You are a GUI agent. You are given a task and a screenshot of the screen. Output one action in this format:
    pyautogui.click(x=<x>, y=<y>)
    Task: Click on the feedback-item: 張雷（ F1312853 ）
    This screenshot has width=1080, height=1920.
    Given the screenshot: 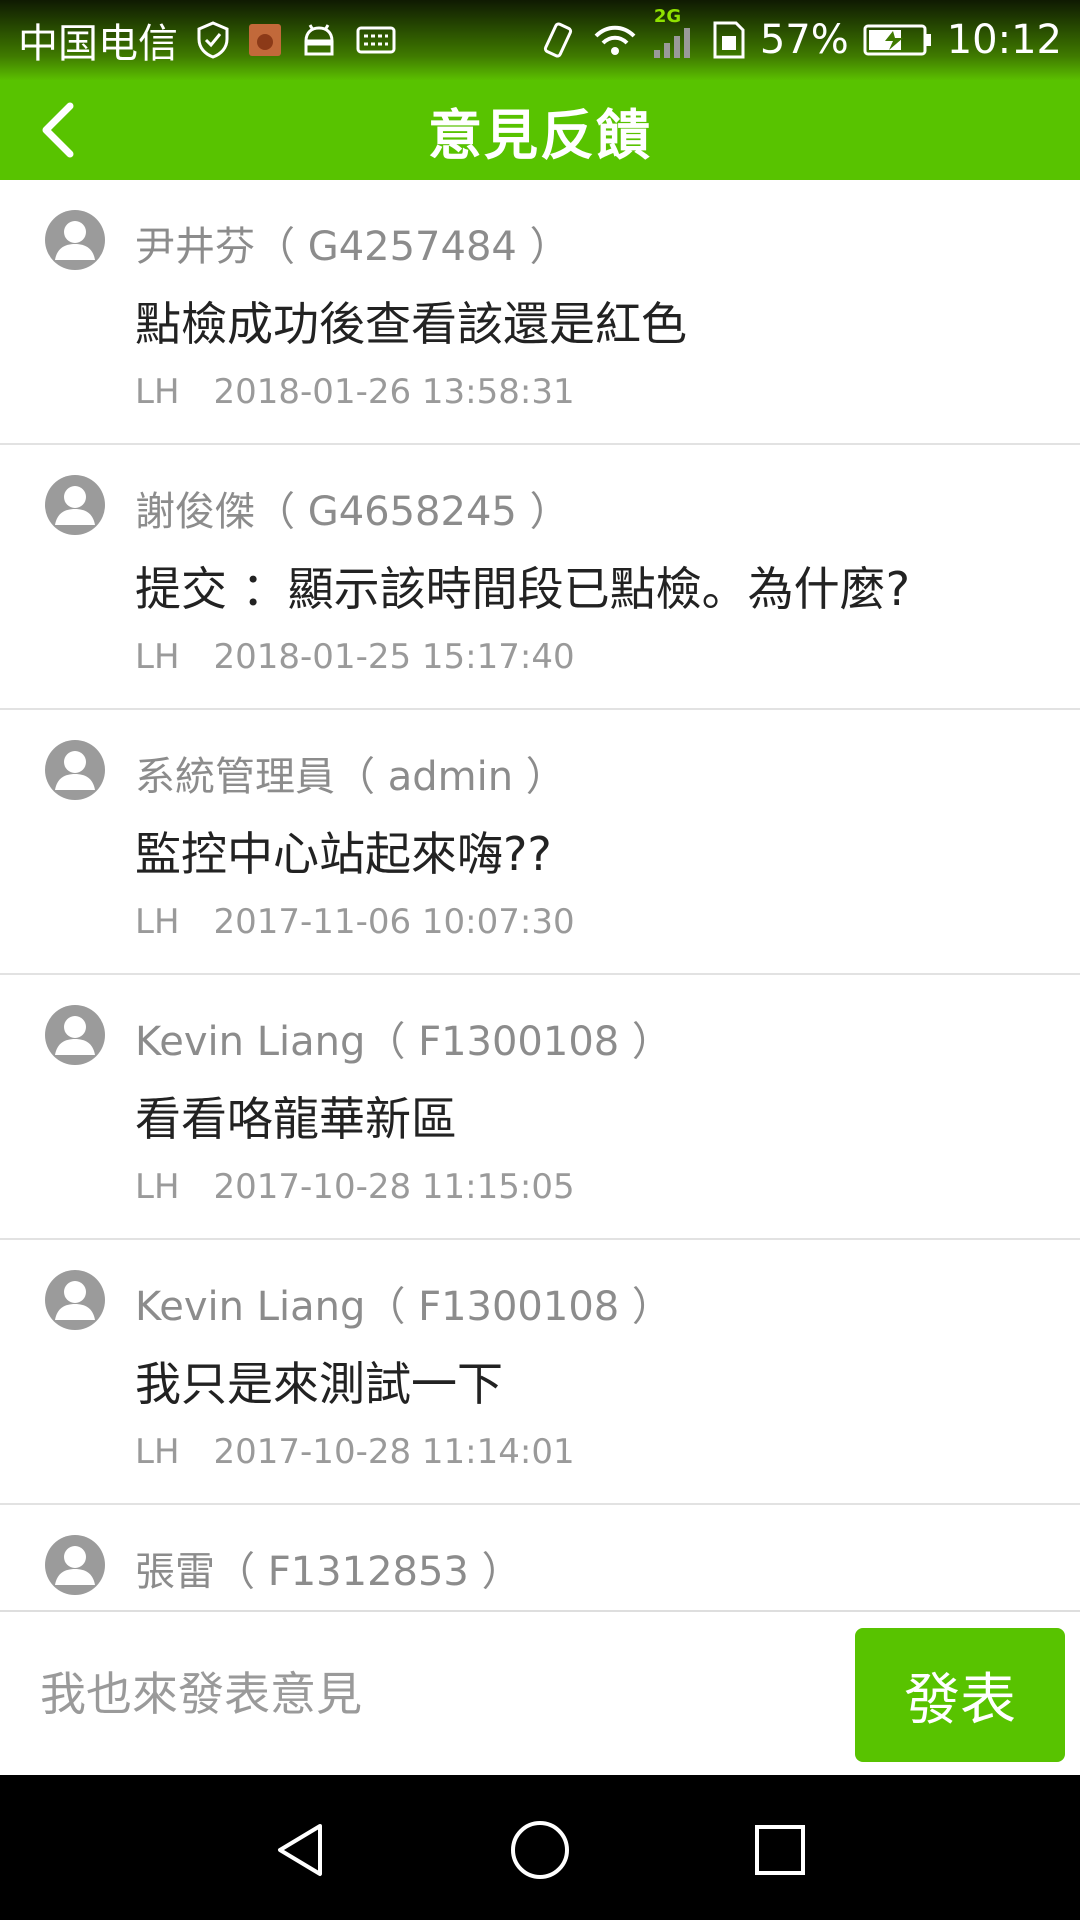 What is the action you would take?
    pyautogui.click(x=540, y=1557)
    